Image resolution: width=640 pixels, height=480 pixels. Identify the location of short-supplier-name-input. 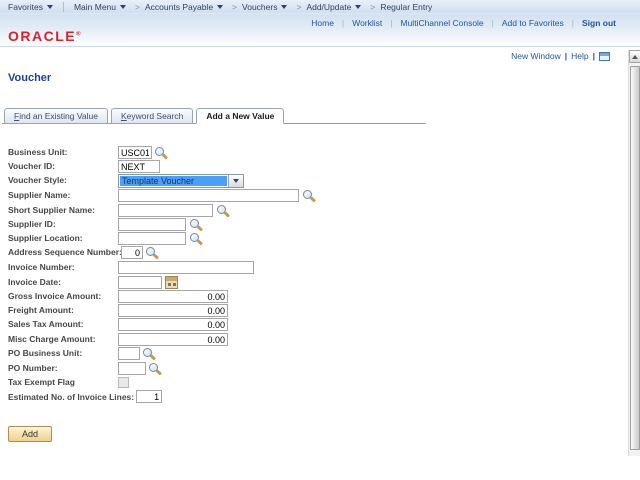
(165, 210).